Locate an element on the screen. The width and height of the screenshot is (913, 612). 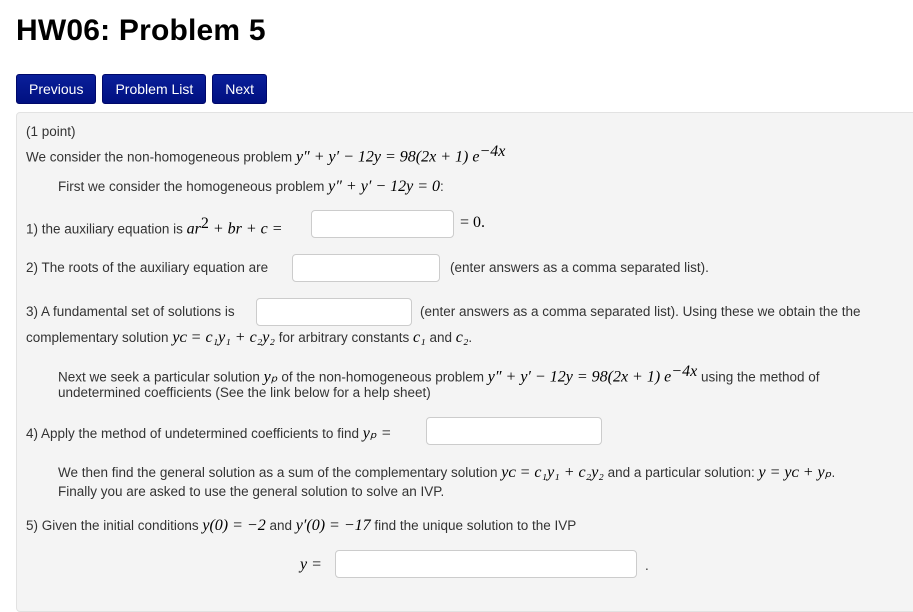
q3-line2-mid: for arbitrary constants is located at coordinates (344, 337).